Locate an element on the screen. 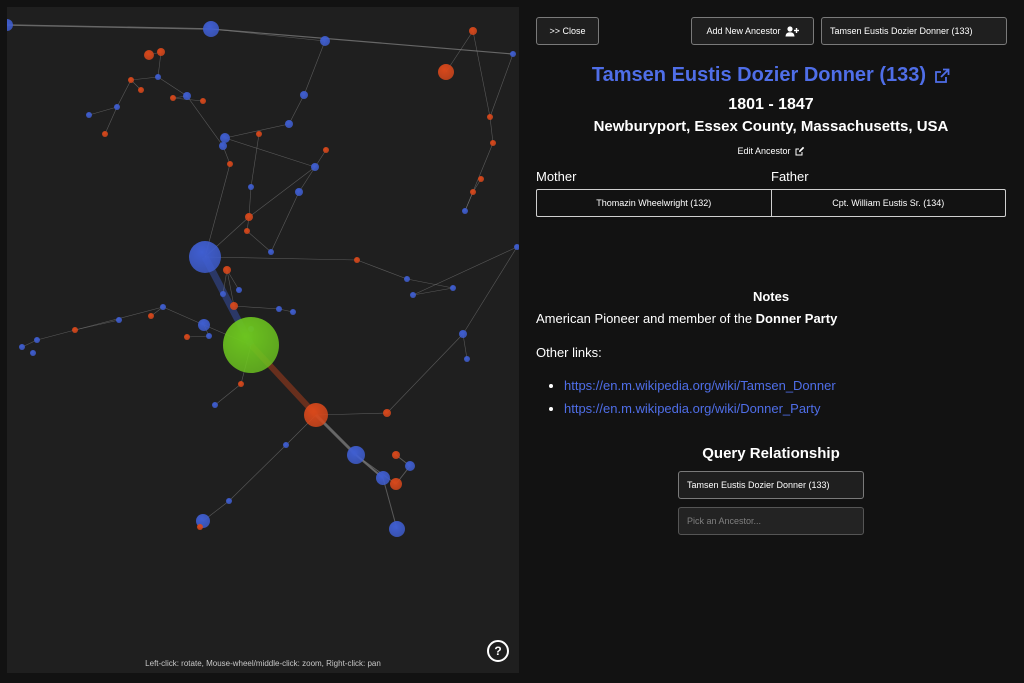 The image size is (1024, 683). father-label: Father is located at coordinates (790, 176).